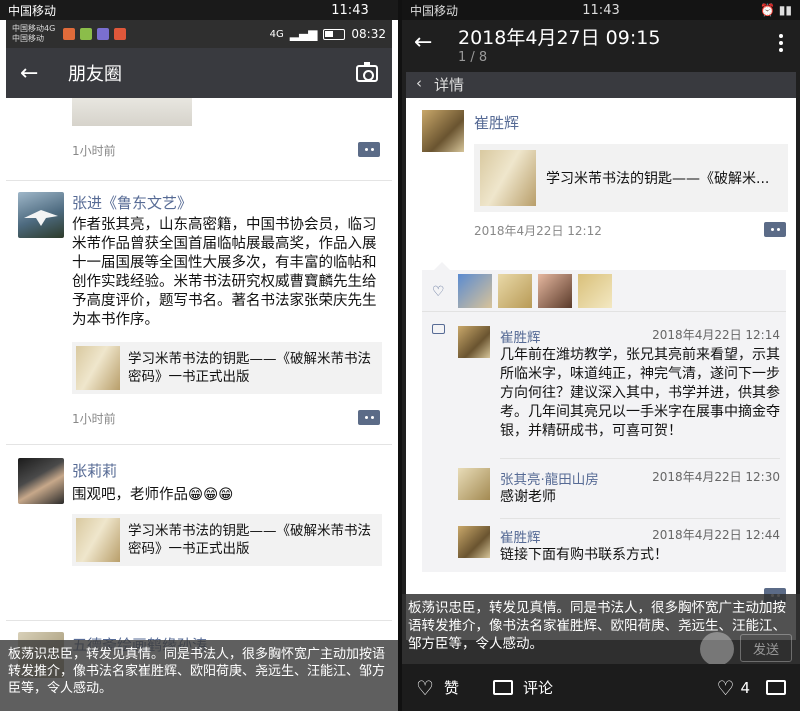 The image size is (800, 711). I want to click on post-image-partial, so click(132, 112).